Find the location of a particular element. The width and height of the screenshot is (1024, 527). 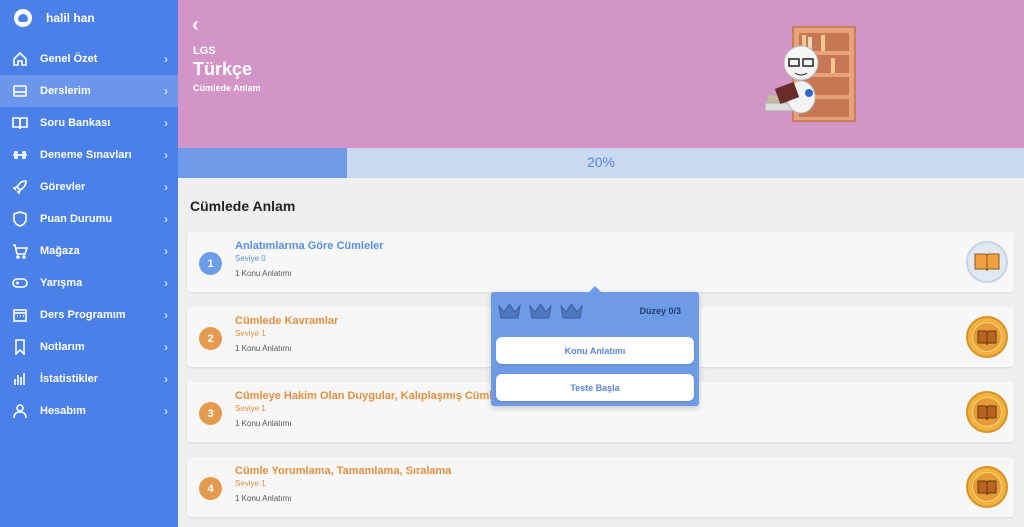

section-title: Cümlede Anlam is located at coordinates (243, 206).